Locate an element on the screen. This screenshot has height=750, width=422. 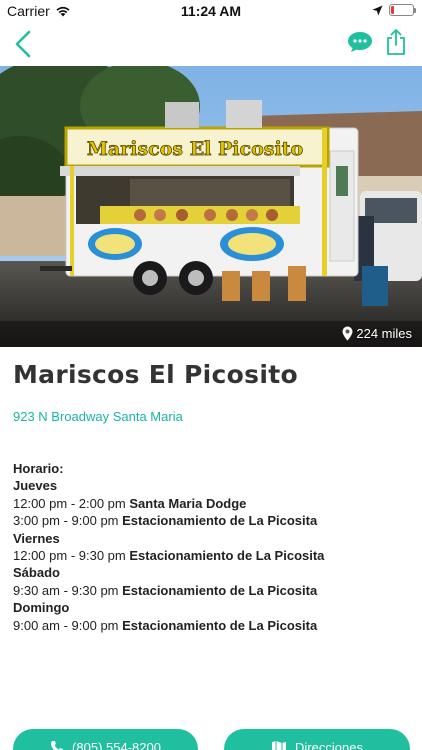
battery-level is located at coordinates (393, 10).